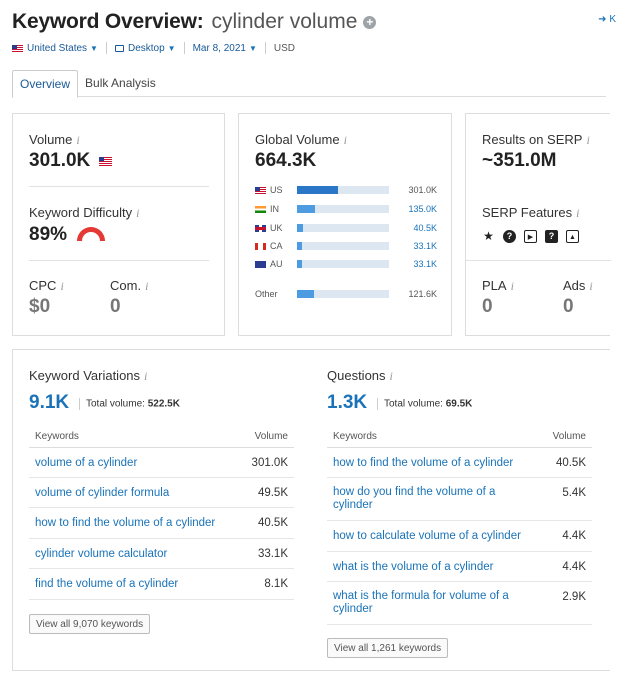 Image resolution: width=630 pixels, height=685 pixels. I want to click on tab-overview: Overview, so click(45, 84).